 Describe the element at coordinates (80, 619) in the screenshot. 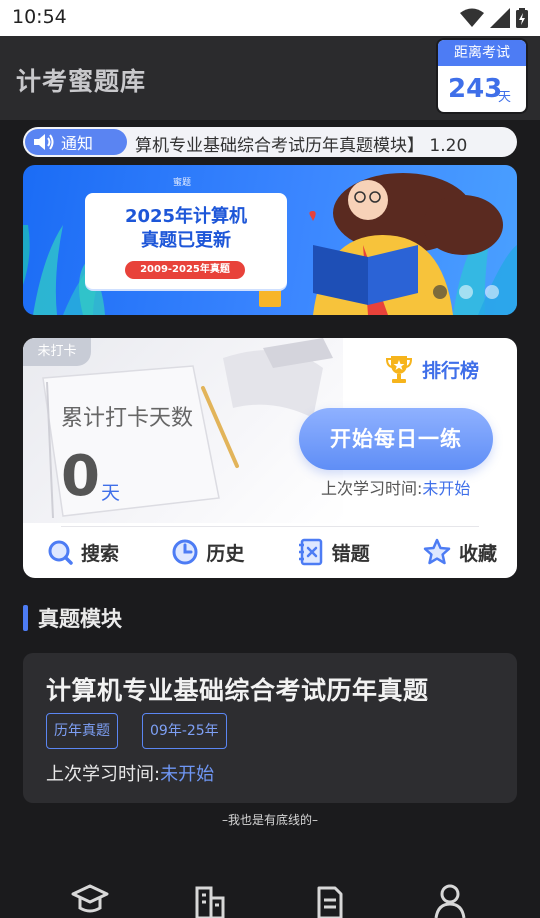

I see `section-title: 真题模块` at that location.